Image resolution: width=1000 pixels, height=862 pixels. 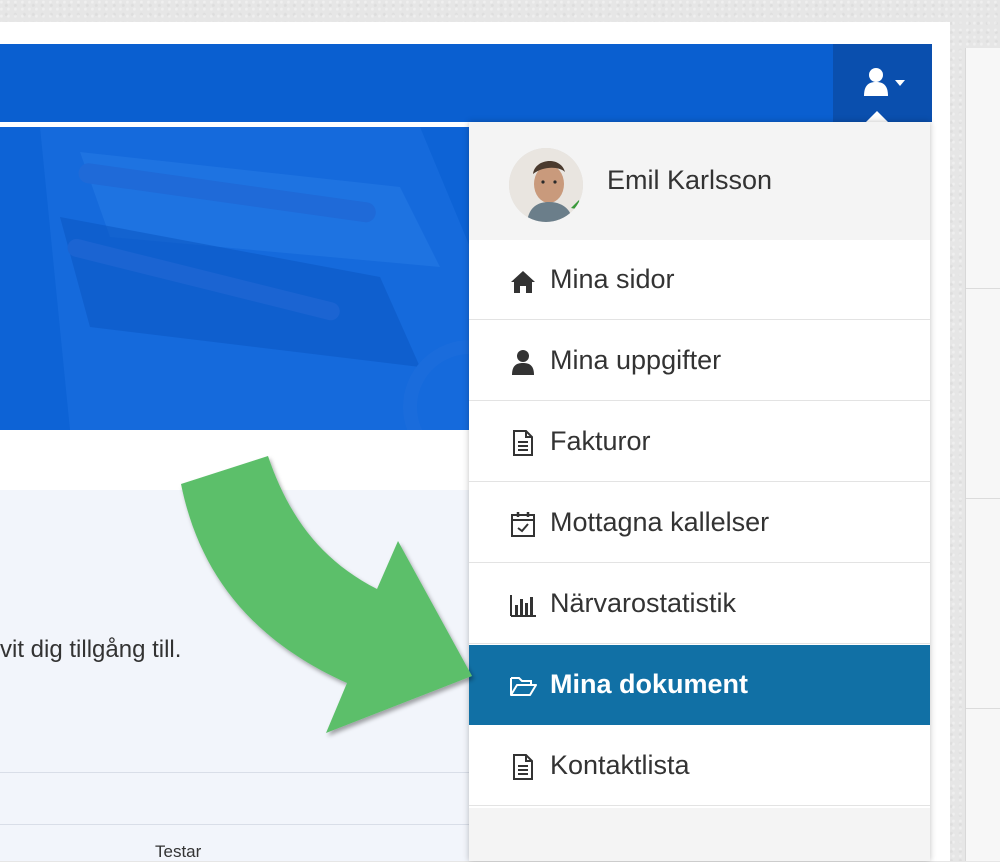 I want to click on menu-item-label: Fakturor, so click(x=600, y=441).